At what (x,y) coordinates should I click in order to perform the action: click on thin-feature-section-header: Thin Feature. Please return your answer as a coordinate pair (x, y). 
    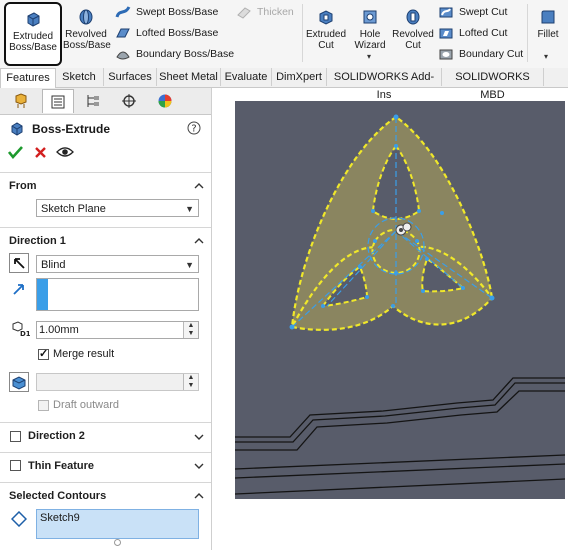
    Looking at the image, I should click on (61, 466).